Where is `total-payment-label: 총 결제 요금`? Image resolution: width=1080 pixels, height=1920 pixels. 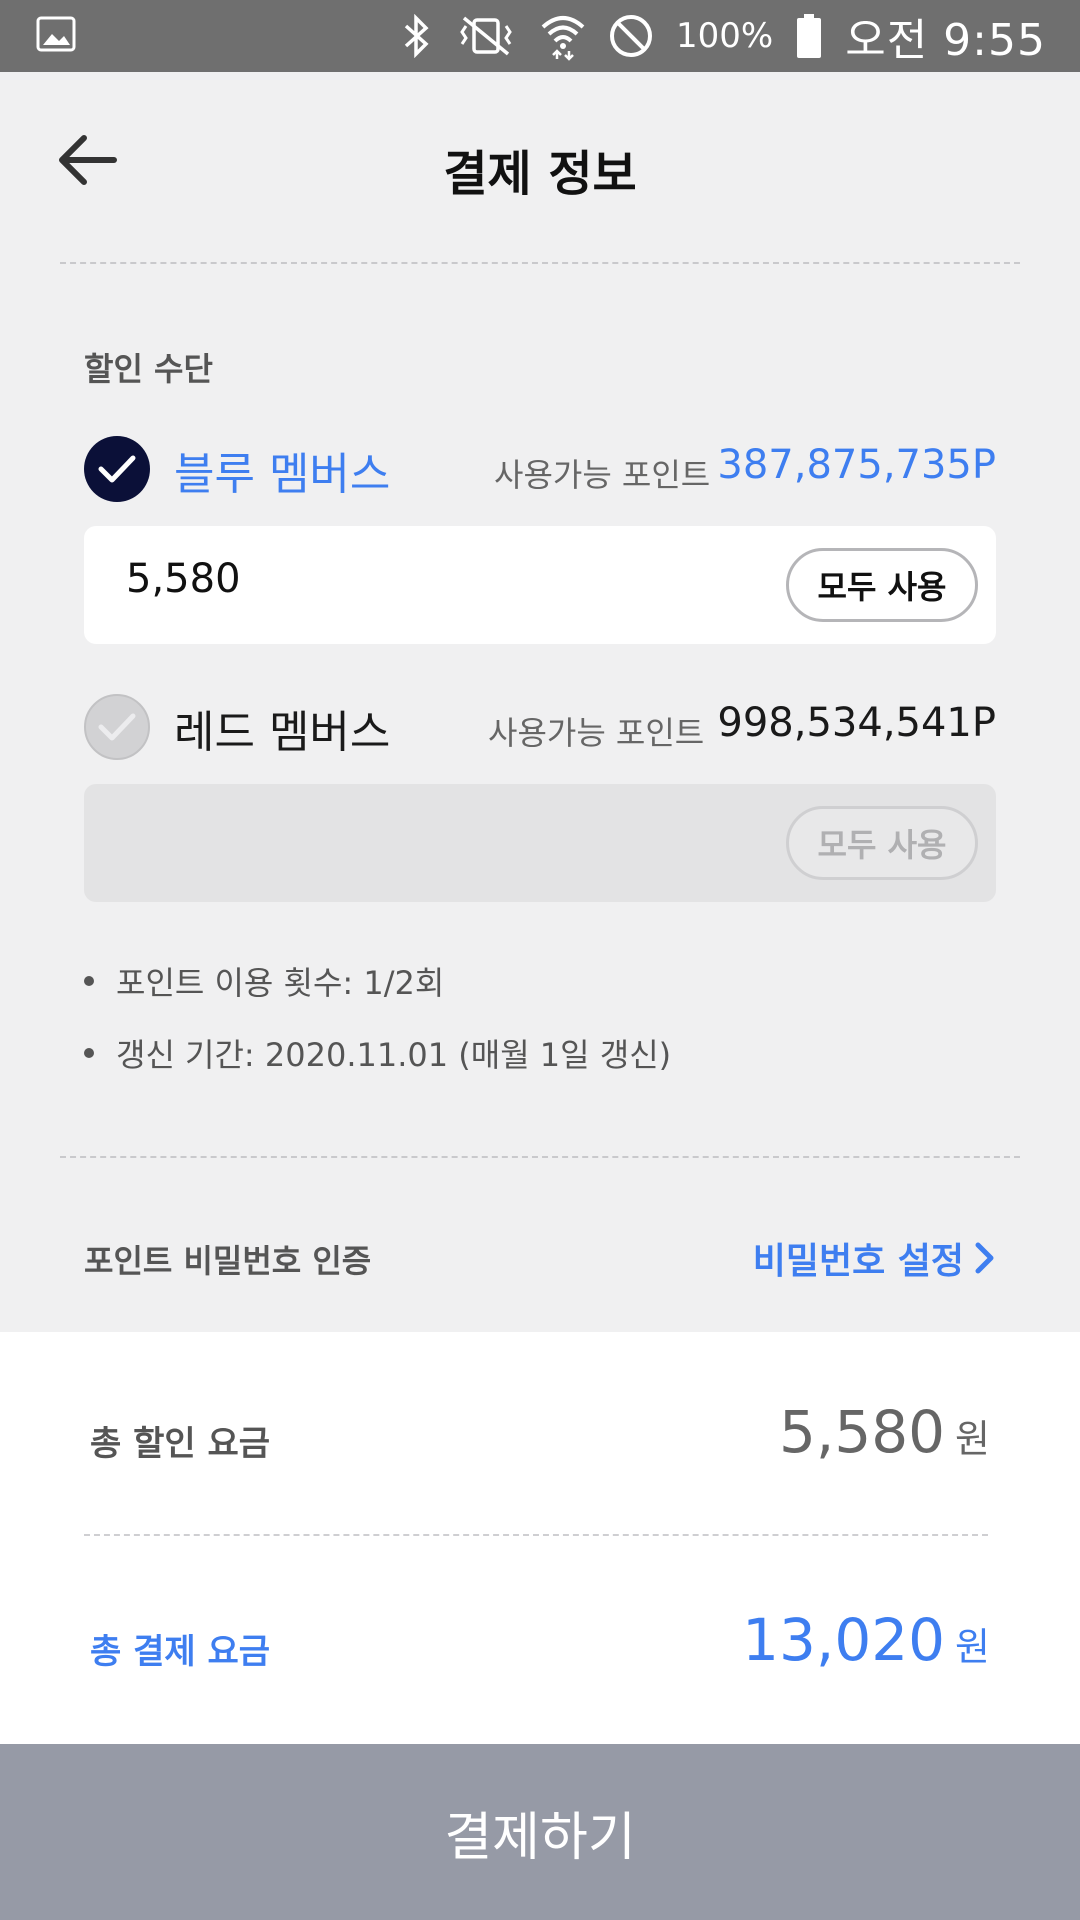
total-payment-label: 총 결제 요금 is located at coordinates (180, 1652).